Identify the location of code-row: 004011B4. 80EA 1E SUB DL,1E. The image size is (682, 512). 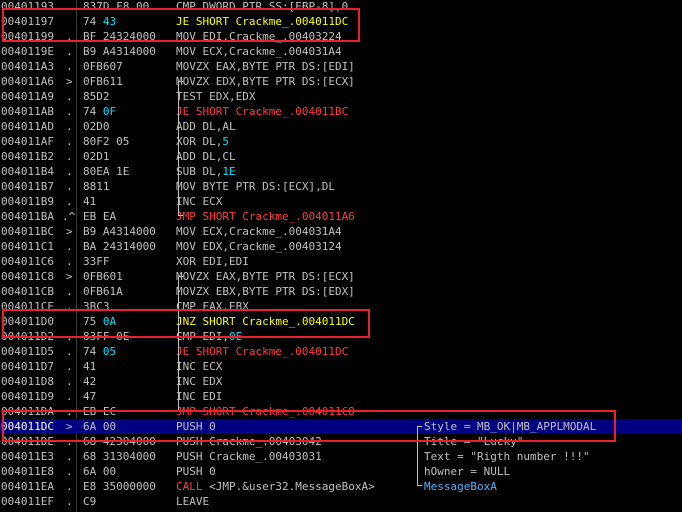
(341, 171).